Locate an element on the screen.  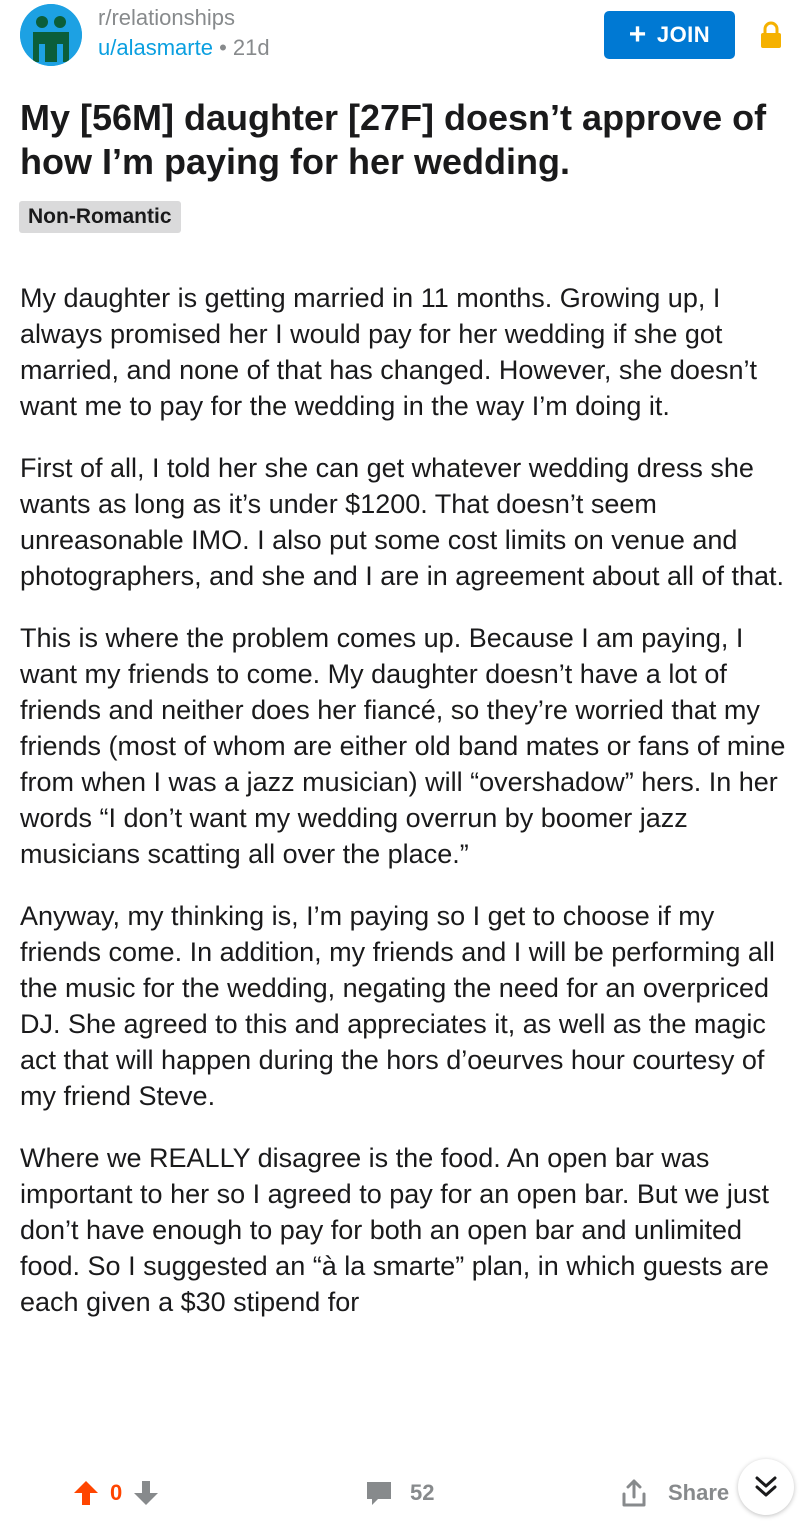
post-flair: Non-Romantic is located at coordinates (100, 217).